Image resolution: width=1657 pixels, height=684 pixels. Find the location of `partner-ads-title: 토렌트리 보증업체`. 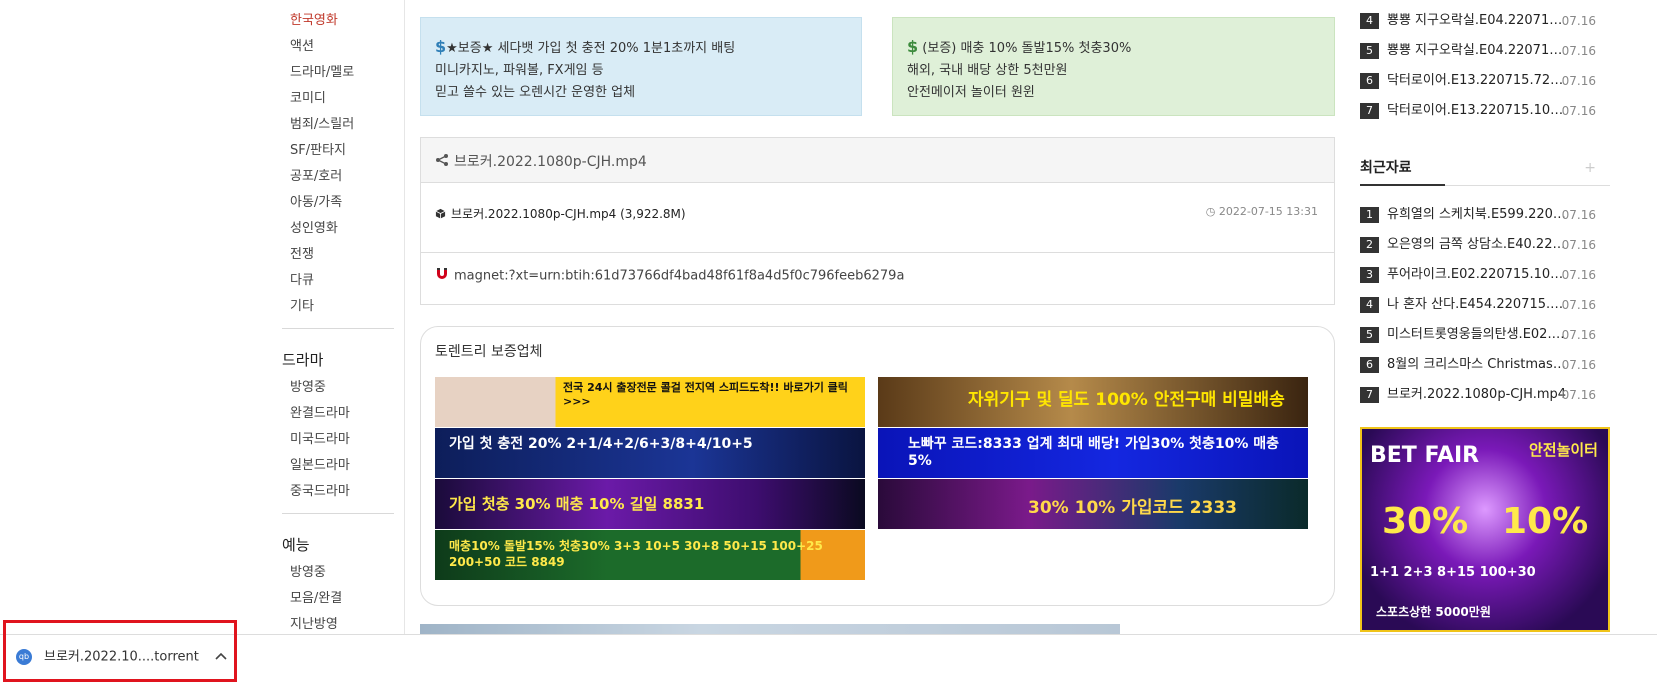

partner-ads-title: 토렌트리 보증업체 is located at coordinates (489, 352).